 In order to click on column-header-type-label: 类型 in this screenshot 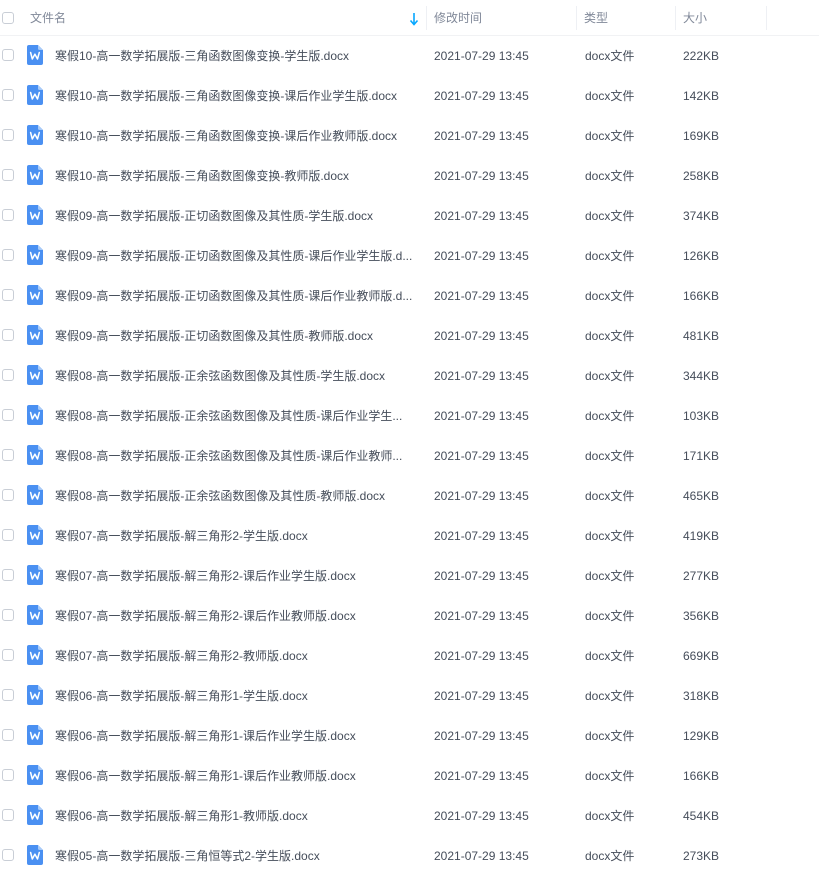, I will do `click(596, 18)`.